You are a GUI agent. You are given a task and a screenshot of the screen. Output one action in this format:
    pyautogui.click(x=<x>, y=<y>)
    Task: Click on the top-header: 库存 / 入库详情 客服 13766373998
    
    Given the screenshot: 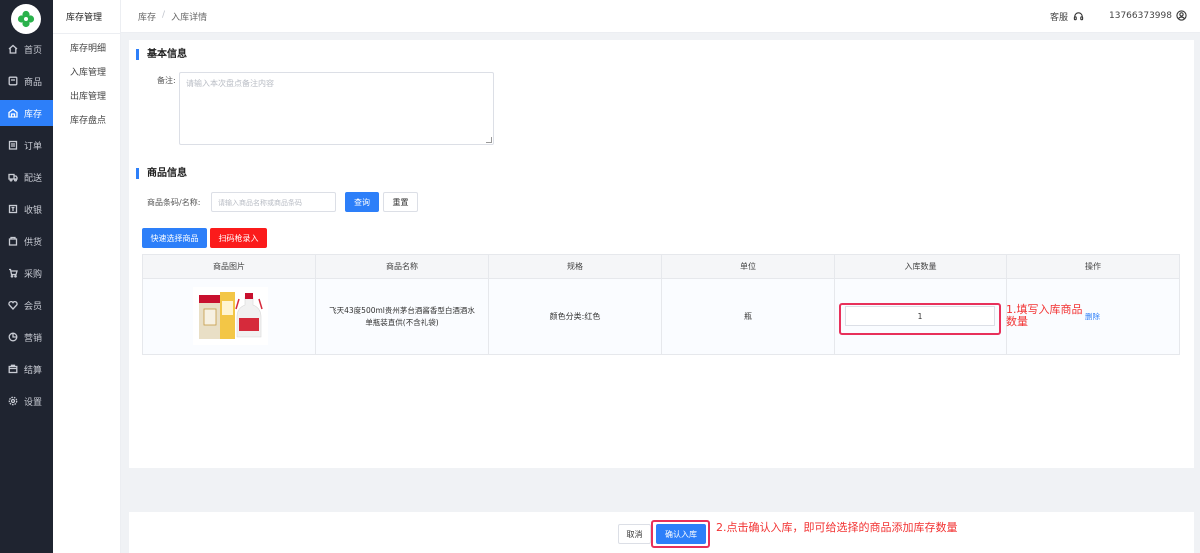 What is the action you would take?
    pyautogui.click(x=660, y=16)
    